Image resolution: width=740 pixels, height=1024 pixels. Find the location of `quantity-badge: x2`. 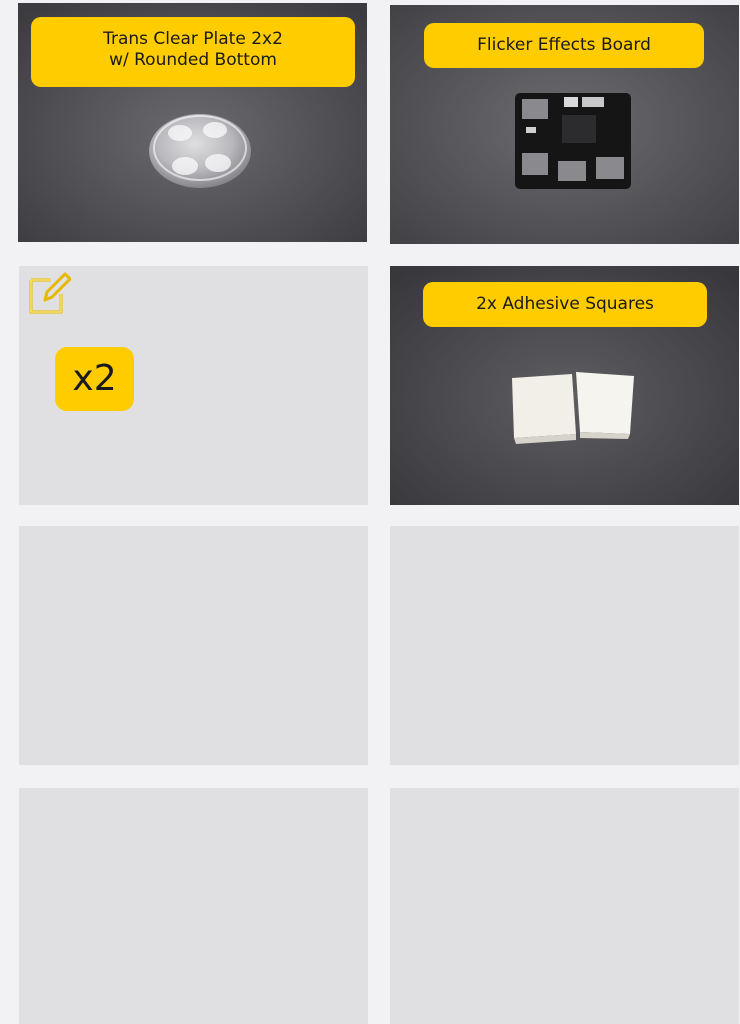

quantity-badge: x2 is located at coordinates (94, 379).